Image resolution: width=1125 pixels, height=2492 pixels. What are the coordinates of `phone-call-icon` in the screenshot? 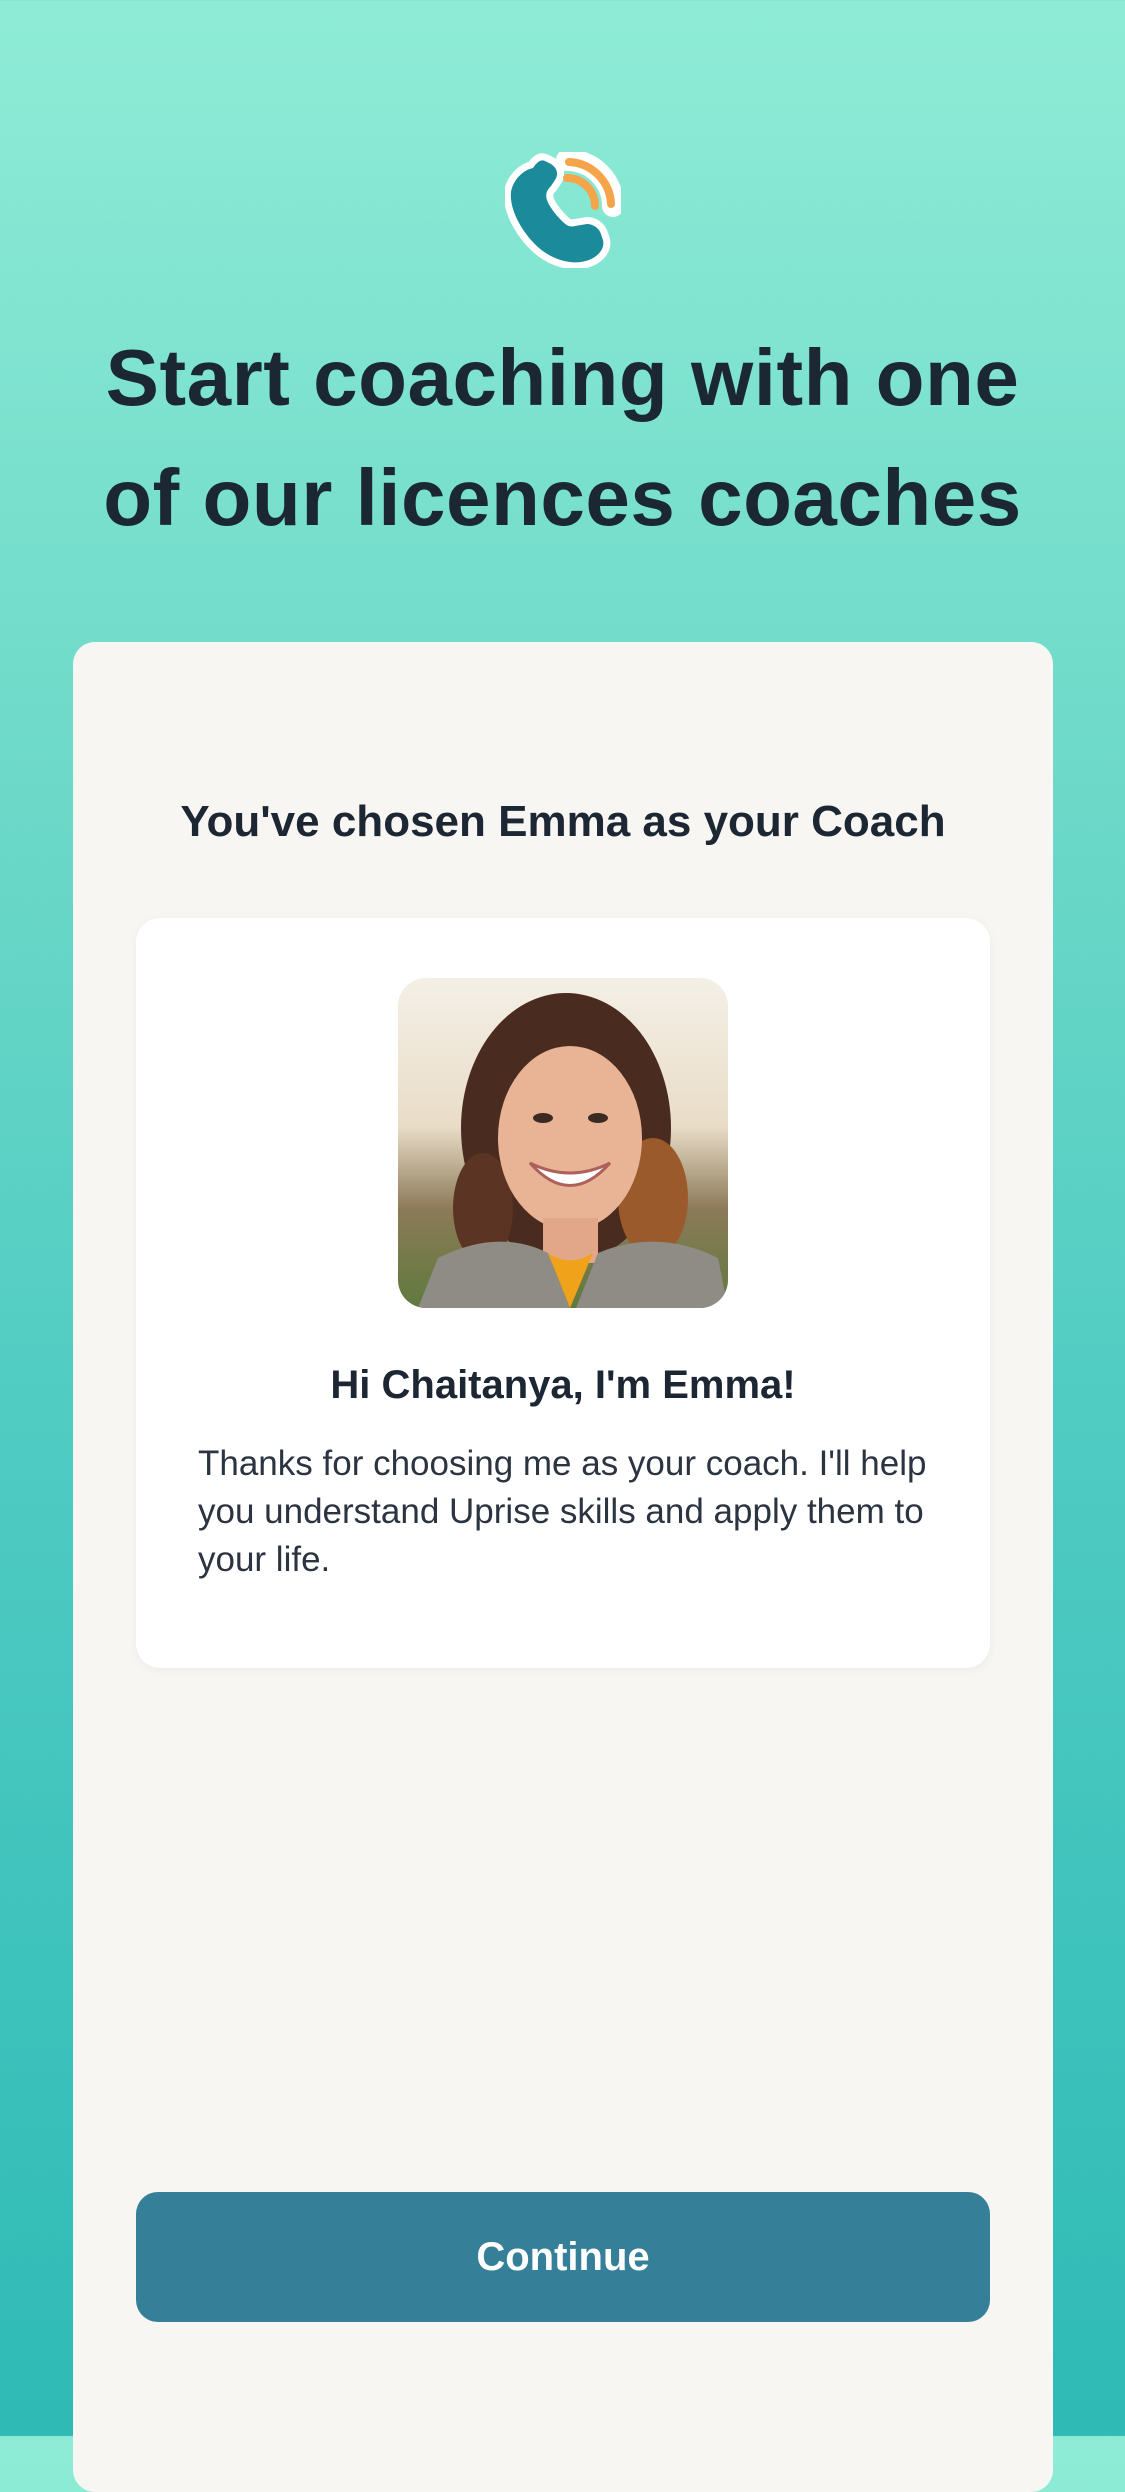 It's located at (563, 209).